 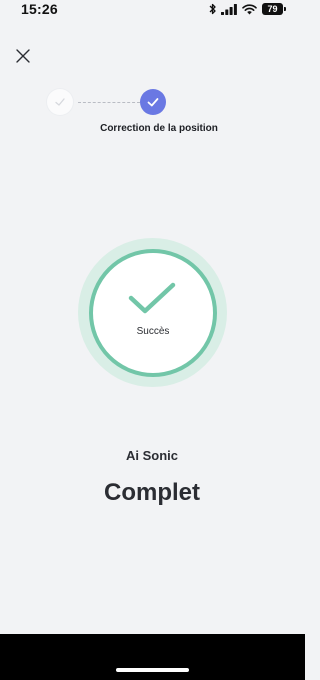 What do you see at coordinates (39, 9) in the screenshot?
I see `status-time: 15:26` at bounding box center [39, 9].